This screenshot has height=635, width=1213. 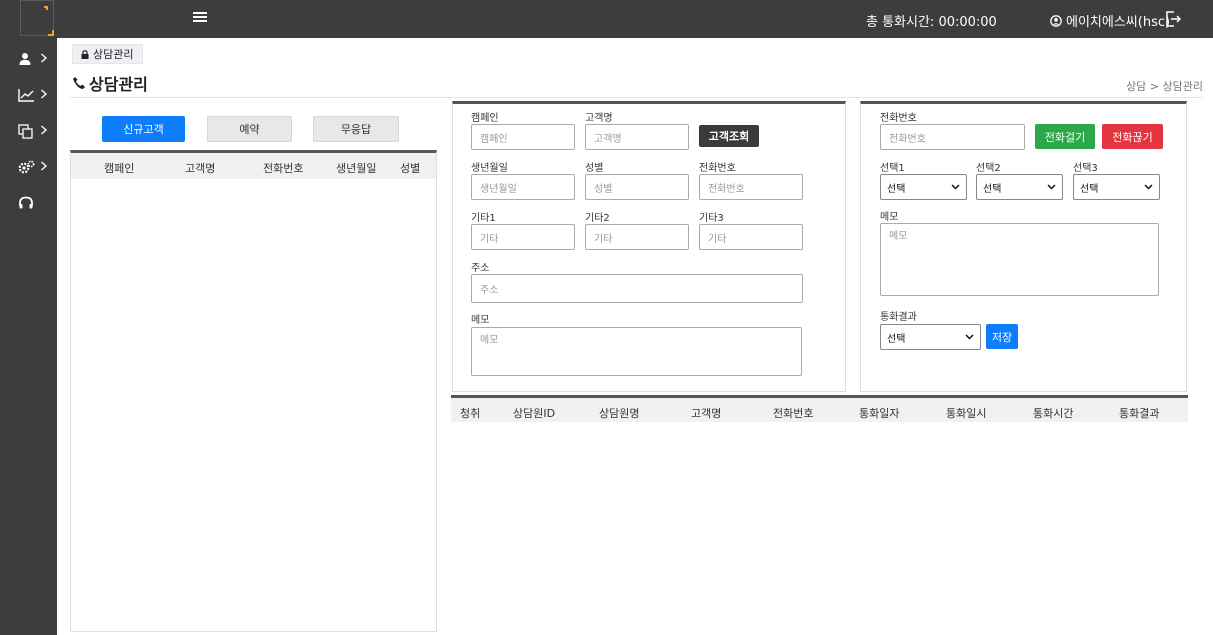 What do you see at coordinates (717, 168) in the screenshot?
I see `phone-label: 전화번호` at bounding box center [717, 168].